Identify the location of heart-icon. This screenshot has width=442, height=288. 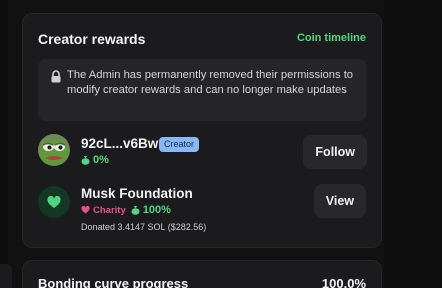
(54, 201).